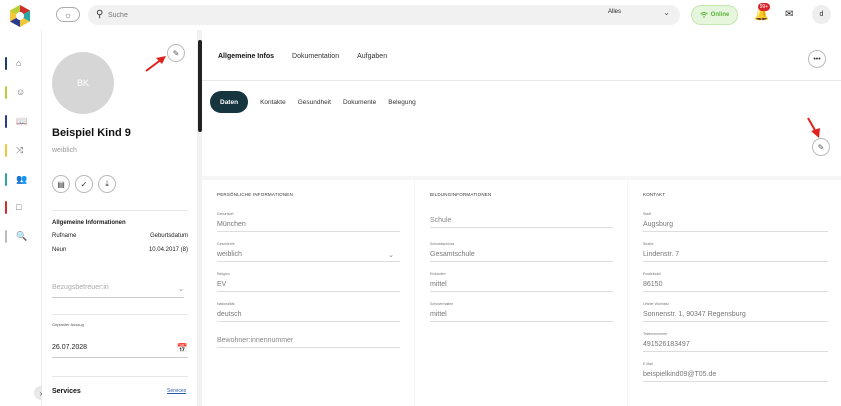 The width and height of the screenshot is (841, 406). I want to click on phone-field: Telefonnummer 491526183497, so click(735, 342).